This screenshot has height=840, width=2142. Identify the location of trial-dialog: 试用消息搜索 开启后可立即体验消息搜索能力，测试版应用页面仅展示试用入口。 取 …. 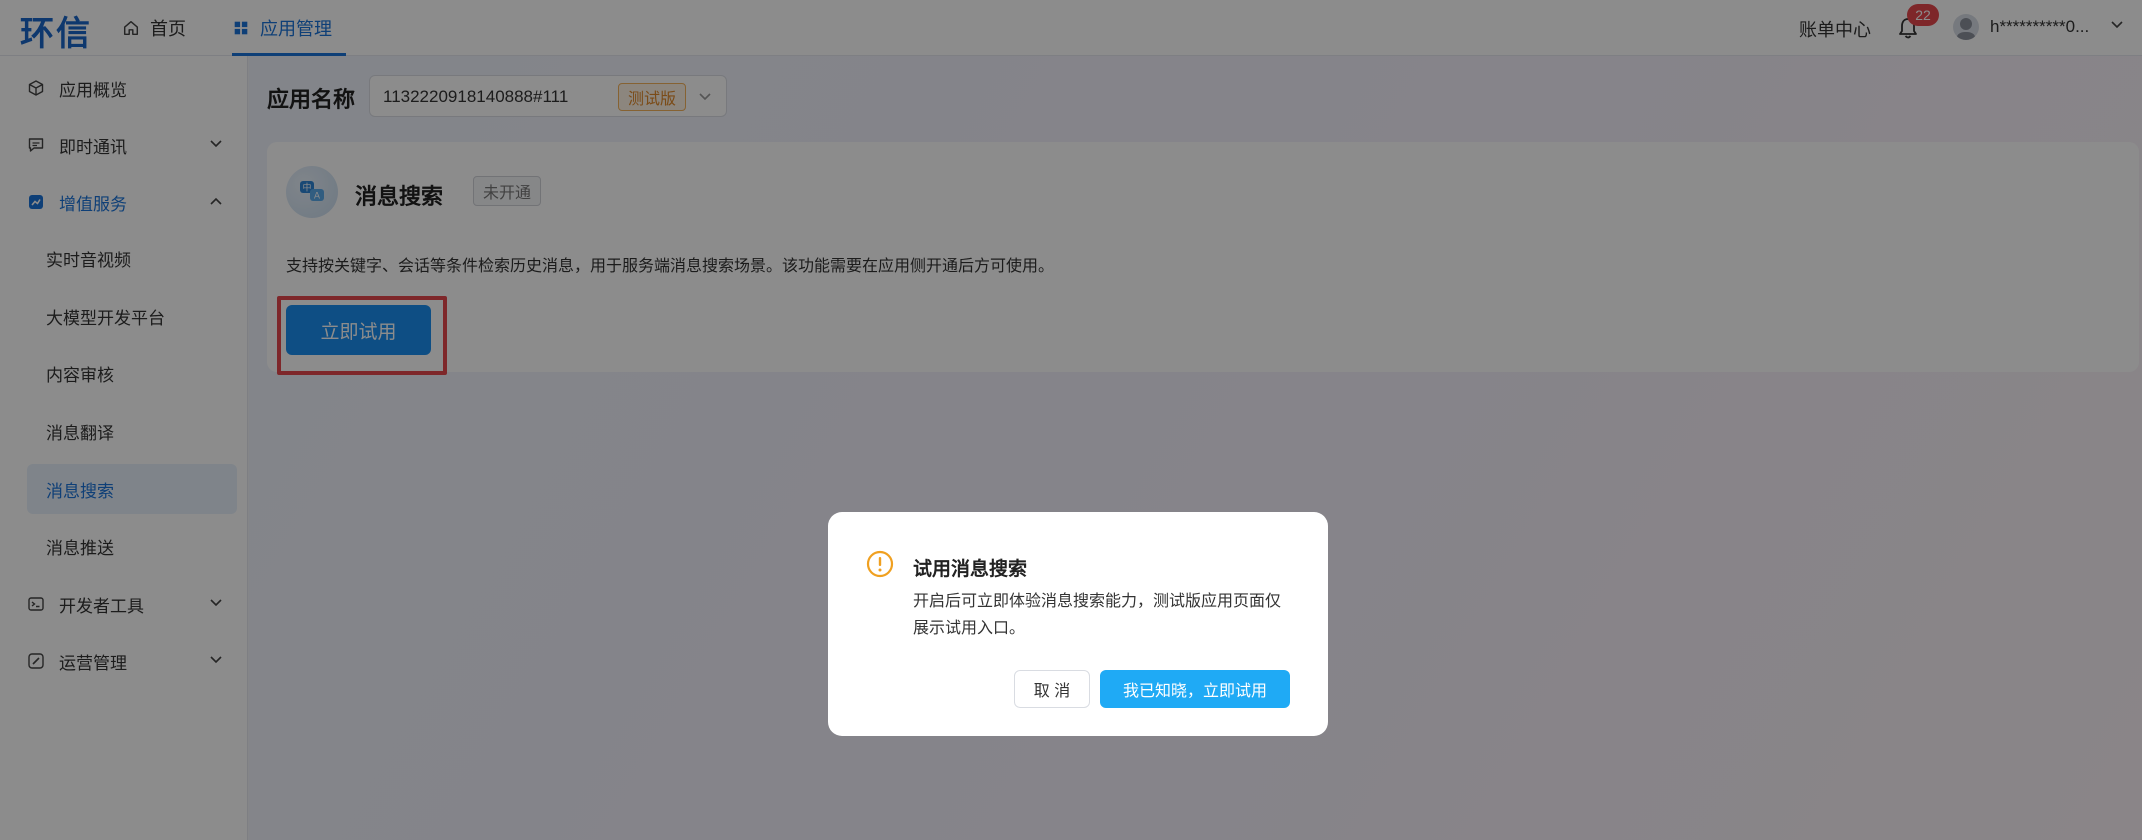
(1078, 624).